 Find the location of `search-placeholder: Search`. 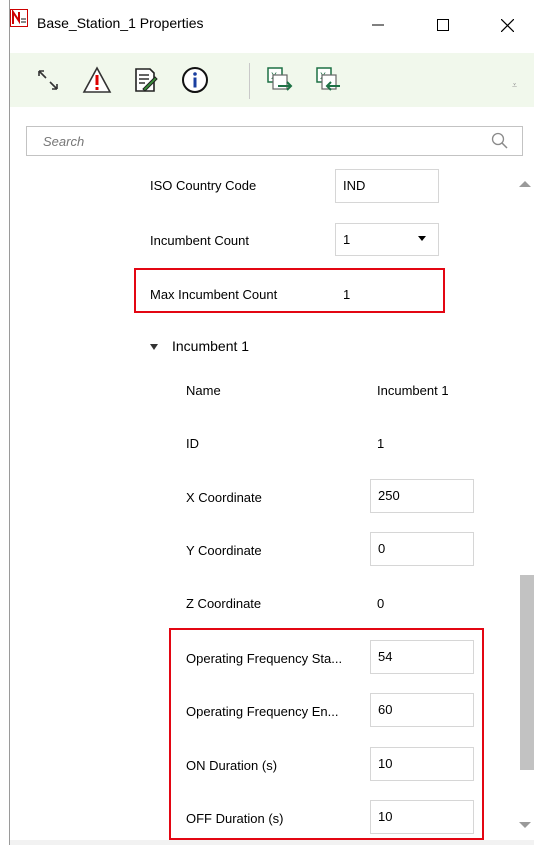

search-placeholder: Search is located at coordinates (64, 141).